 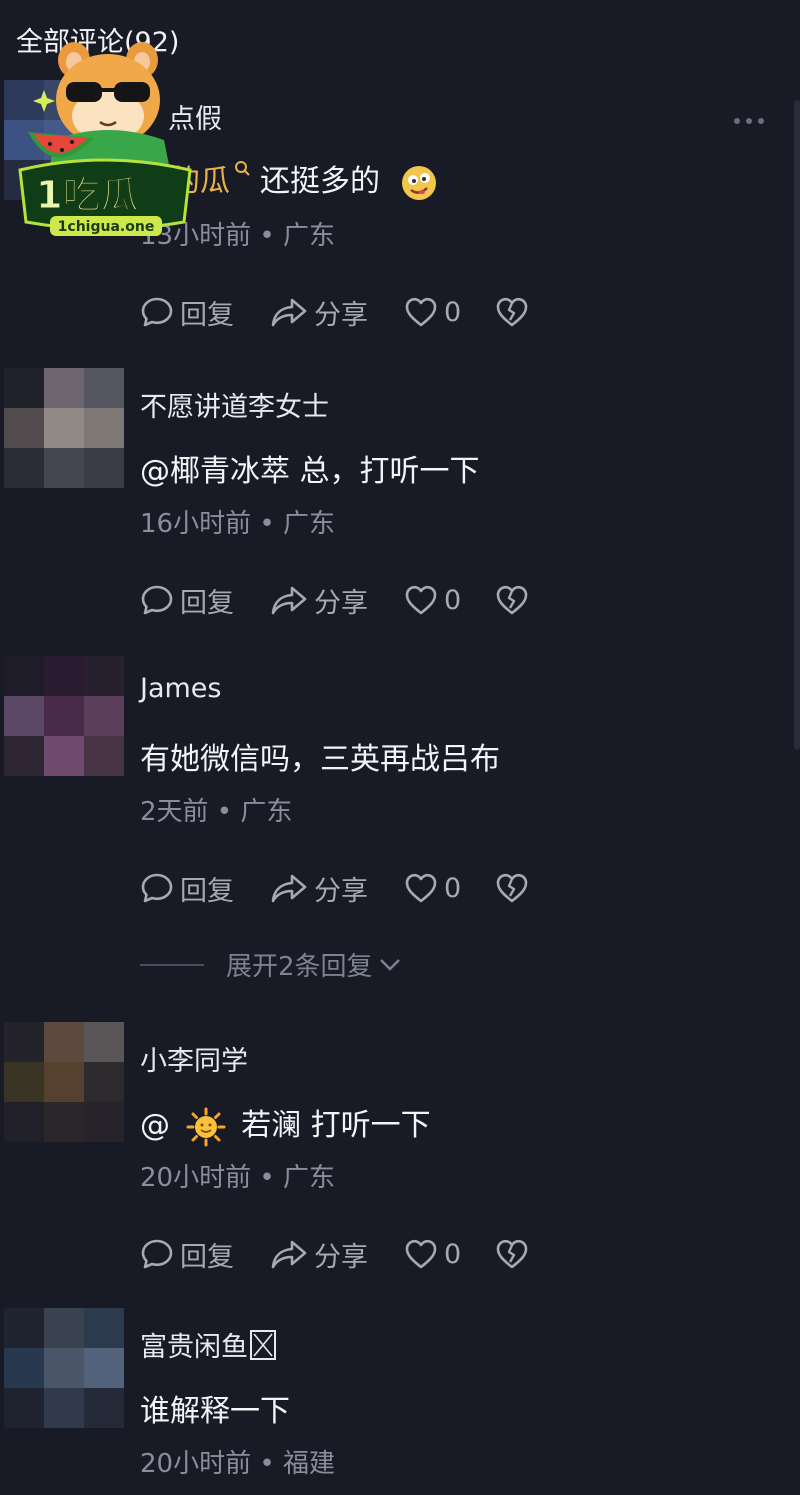 I want to click on comment-text: 有她微信吗，三英再战吕布, so click(x=320, y=759).